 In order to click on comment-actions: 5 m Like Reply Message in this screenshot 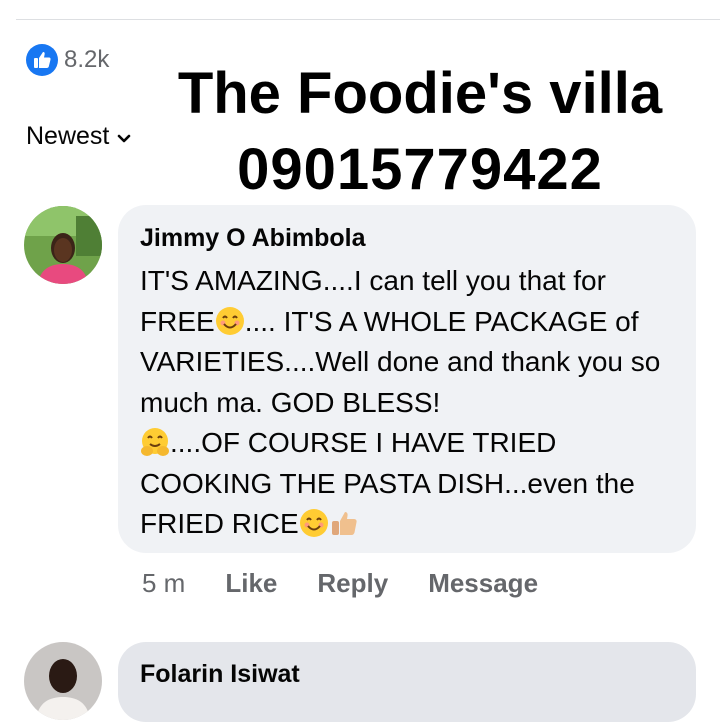, I will do `click(340, 583)`.